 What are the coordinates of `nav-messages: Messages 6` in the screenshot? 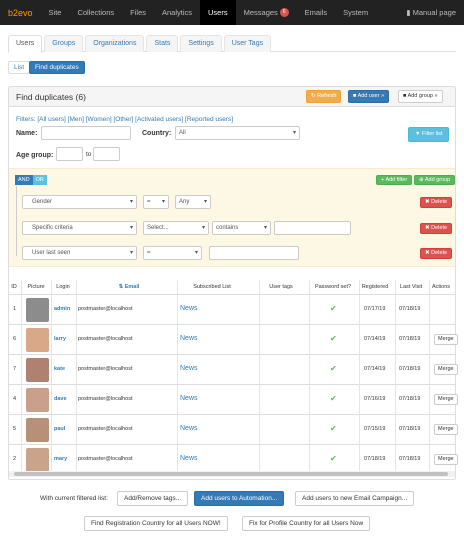 It's located at (266, 12).